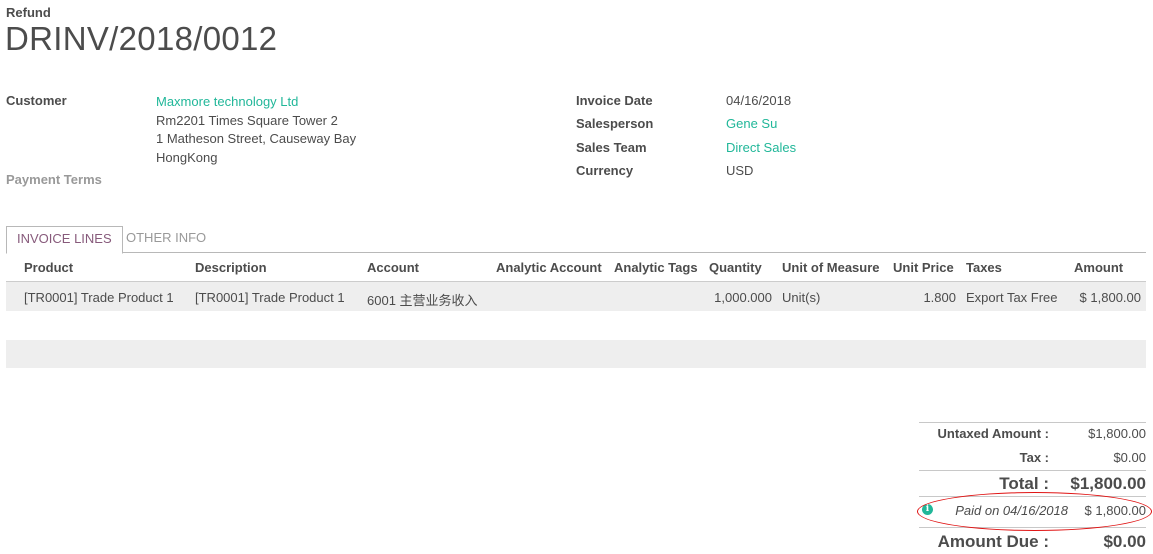  Describe the element at coordinates (751, 123) in the screenshot. I see `salesperson-link: Gene Su` at that location.